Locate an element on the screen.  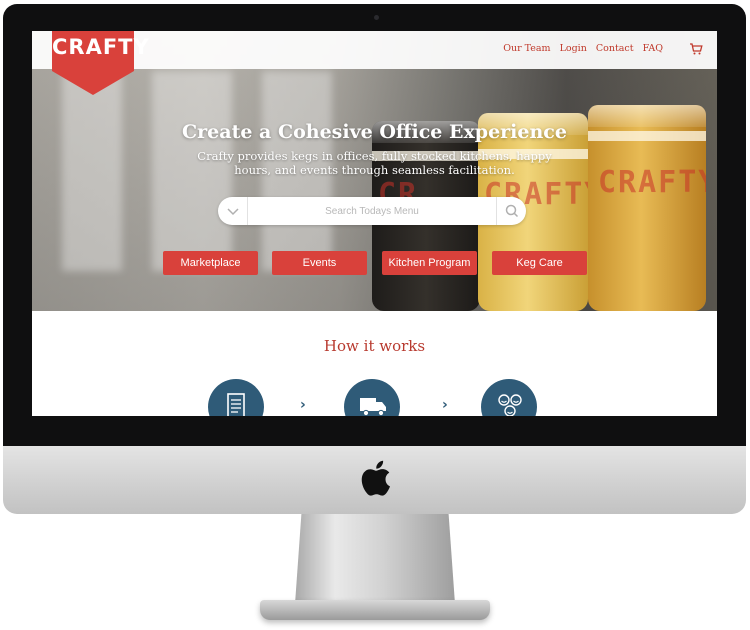
logo-text: CRAFTY is located at coordinates (101, 47).